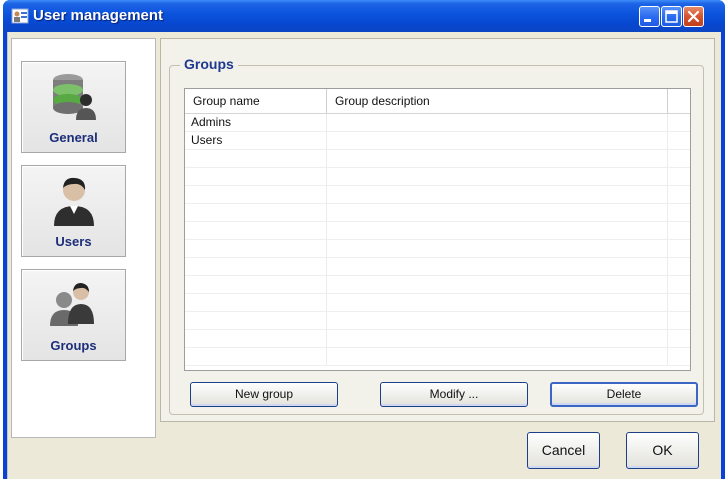 Image resolution: width=728 pixels, height=479 pixels. What do you see at coordinates (624, 394) in the screenshot?
I see `delete-group-button: Delete` at bounding box center [624, 394].